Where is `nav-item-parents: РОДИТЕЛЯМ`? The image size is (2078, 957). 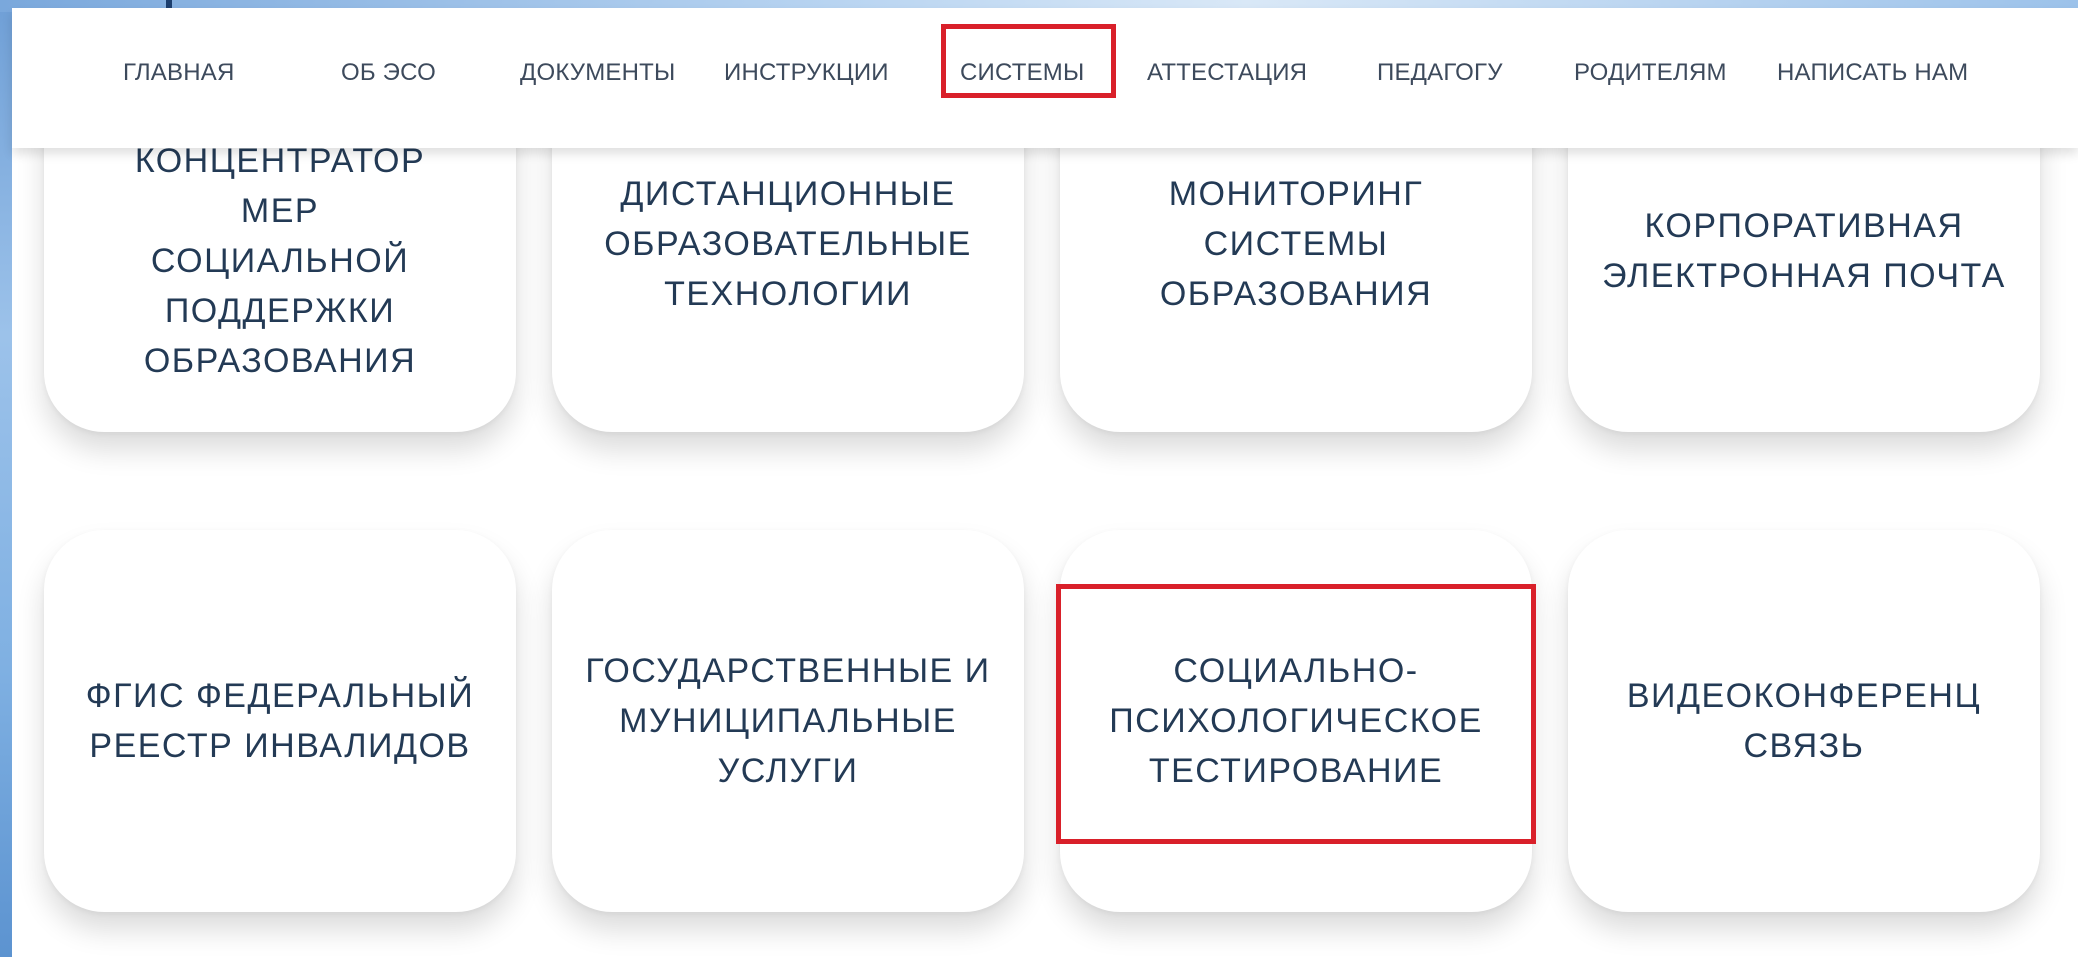
nav-item-parents: РОДИТЕЛЯМ is located at coordinates (1650, 73).